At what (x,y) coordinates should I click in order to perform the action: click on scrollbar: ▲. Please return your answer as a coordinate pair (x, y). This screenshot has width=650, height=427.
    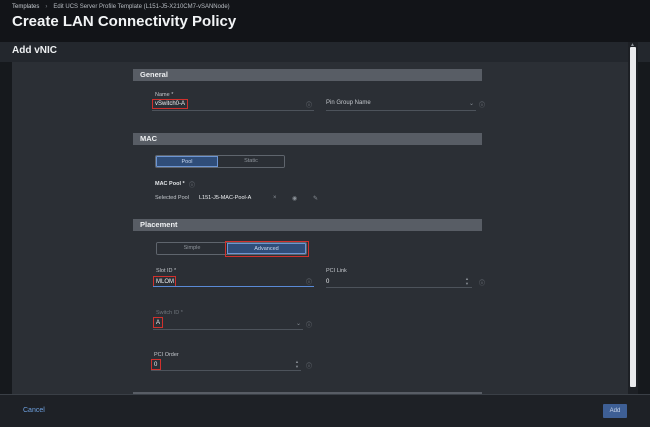
    Looking at the image, I should click on (633, 218).